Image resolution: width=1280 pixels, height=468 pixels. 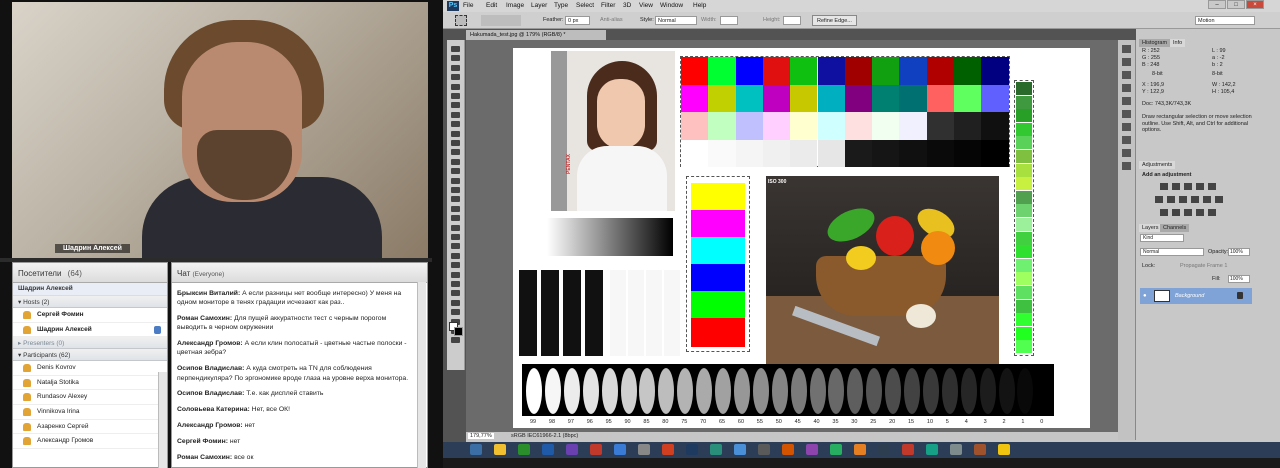 I want to click on menu-view: View, so click(x=646, y=5).